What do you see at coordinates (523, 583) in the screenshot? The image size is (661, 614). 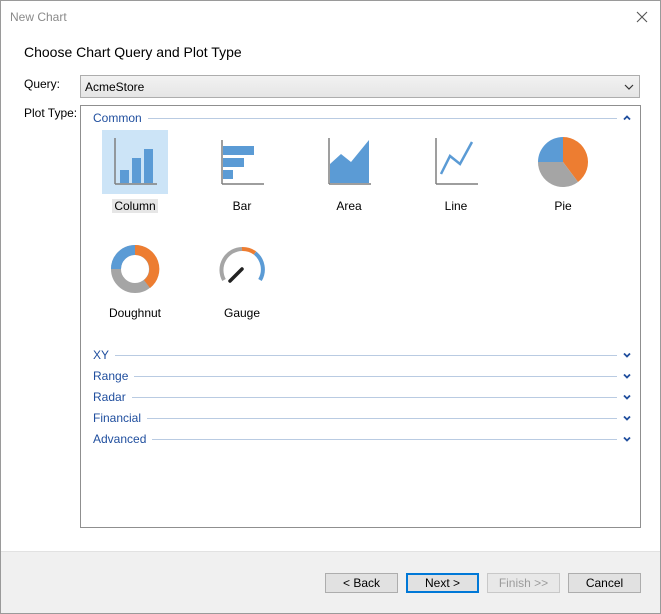 I see `finish-button: Finish >>` at bounding box center [523, 583].